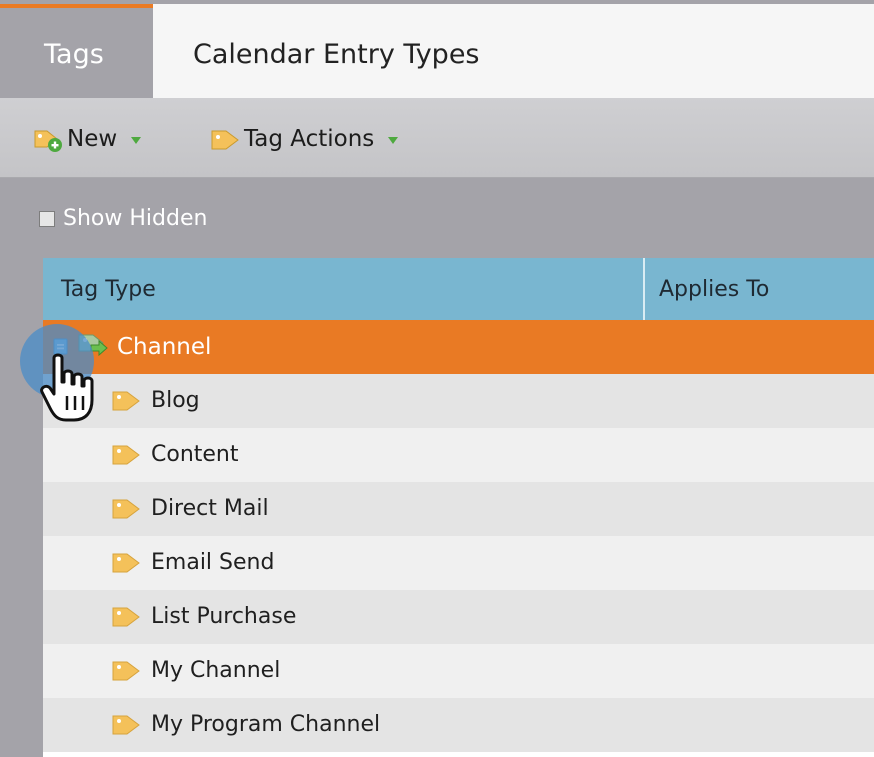 The width and height of the screenshot is (874, 757). Describe the element at coordinates (74, 54) in the screenshot. I see `tab-tags-label: Tags` at that location.